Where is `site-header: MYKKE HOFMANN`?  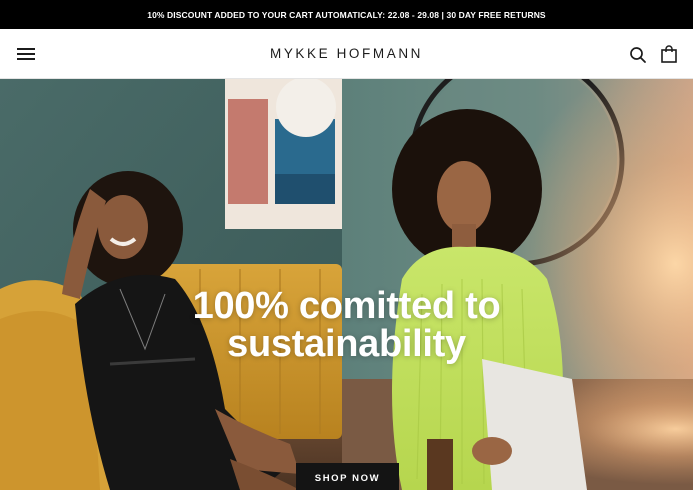
site-header: MYKKE HOFMANN is located at coordinates (346, 54).